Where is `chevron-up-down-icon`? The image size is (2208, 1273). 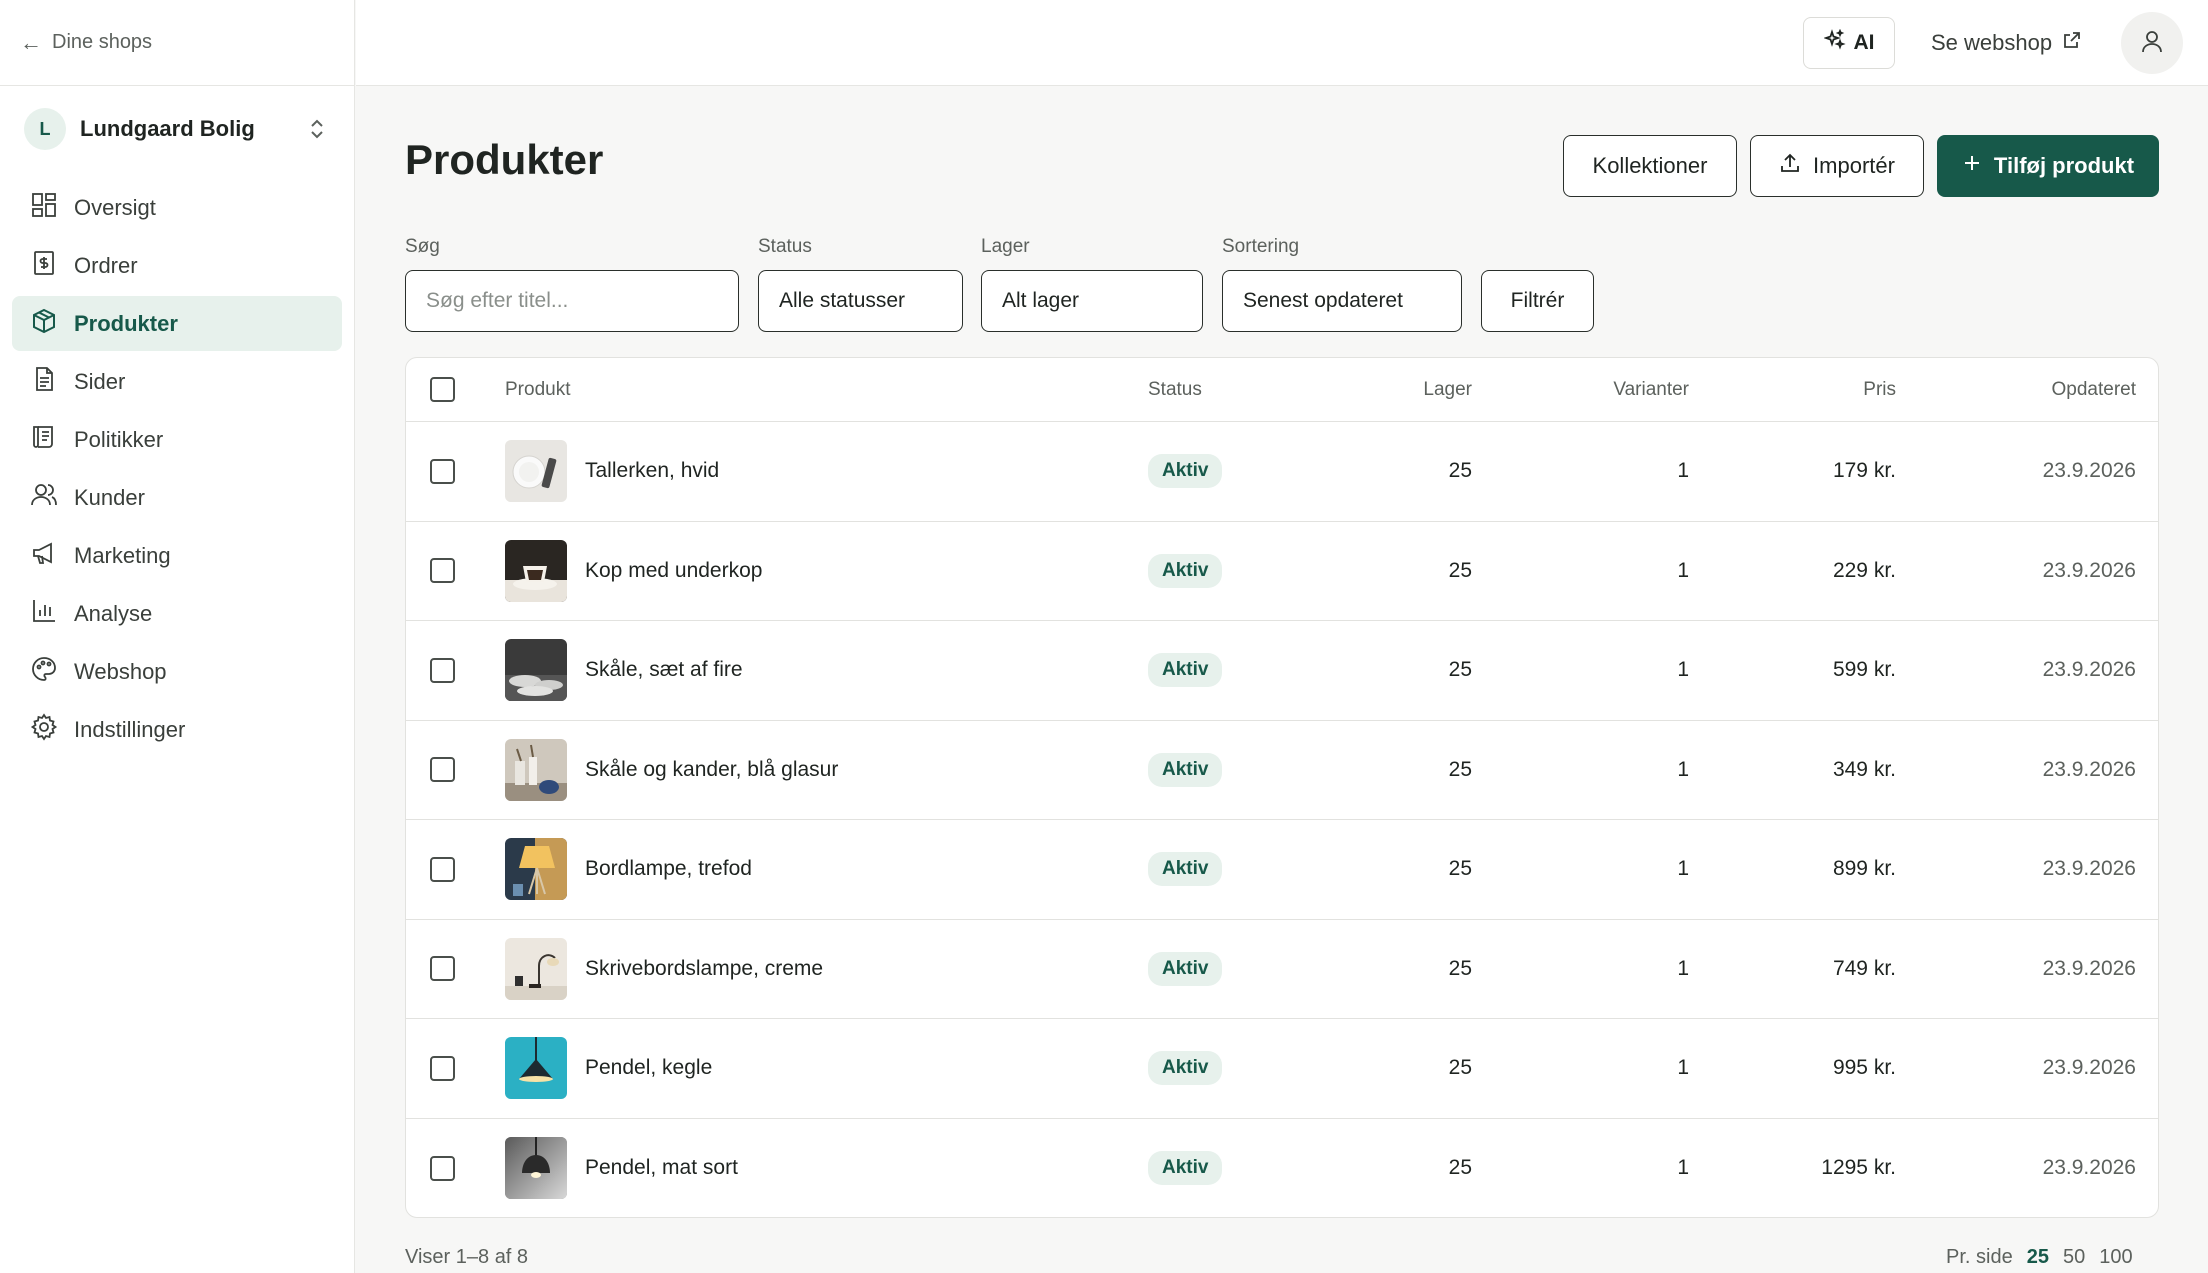
chevron-up-down-icon is located at coordinates (317, 129).